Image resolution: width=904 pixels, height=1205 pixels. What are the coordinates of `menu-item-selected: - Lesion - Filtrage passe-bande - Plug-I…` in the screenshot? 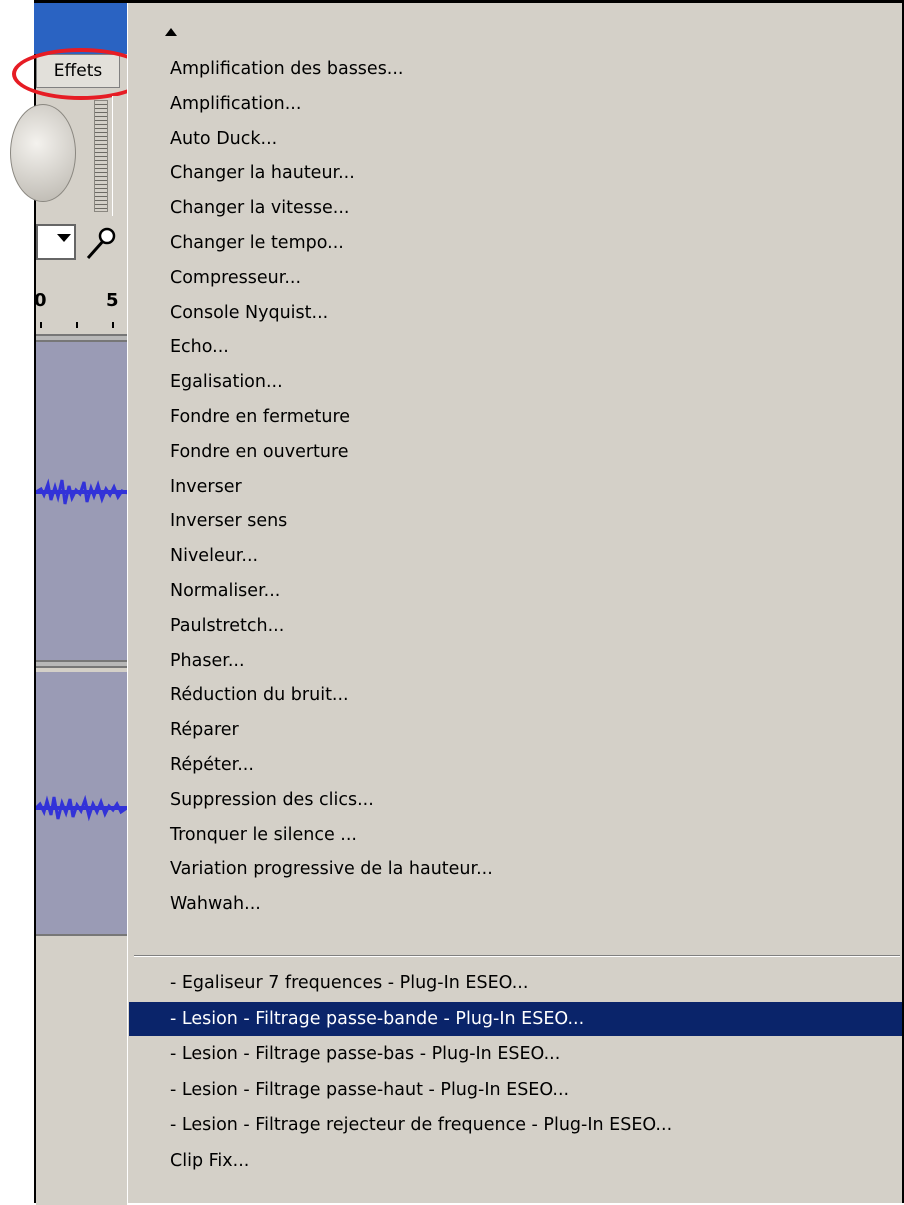 It's located at (516, 1018).